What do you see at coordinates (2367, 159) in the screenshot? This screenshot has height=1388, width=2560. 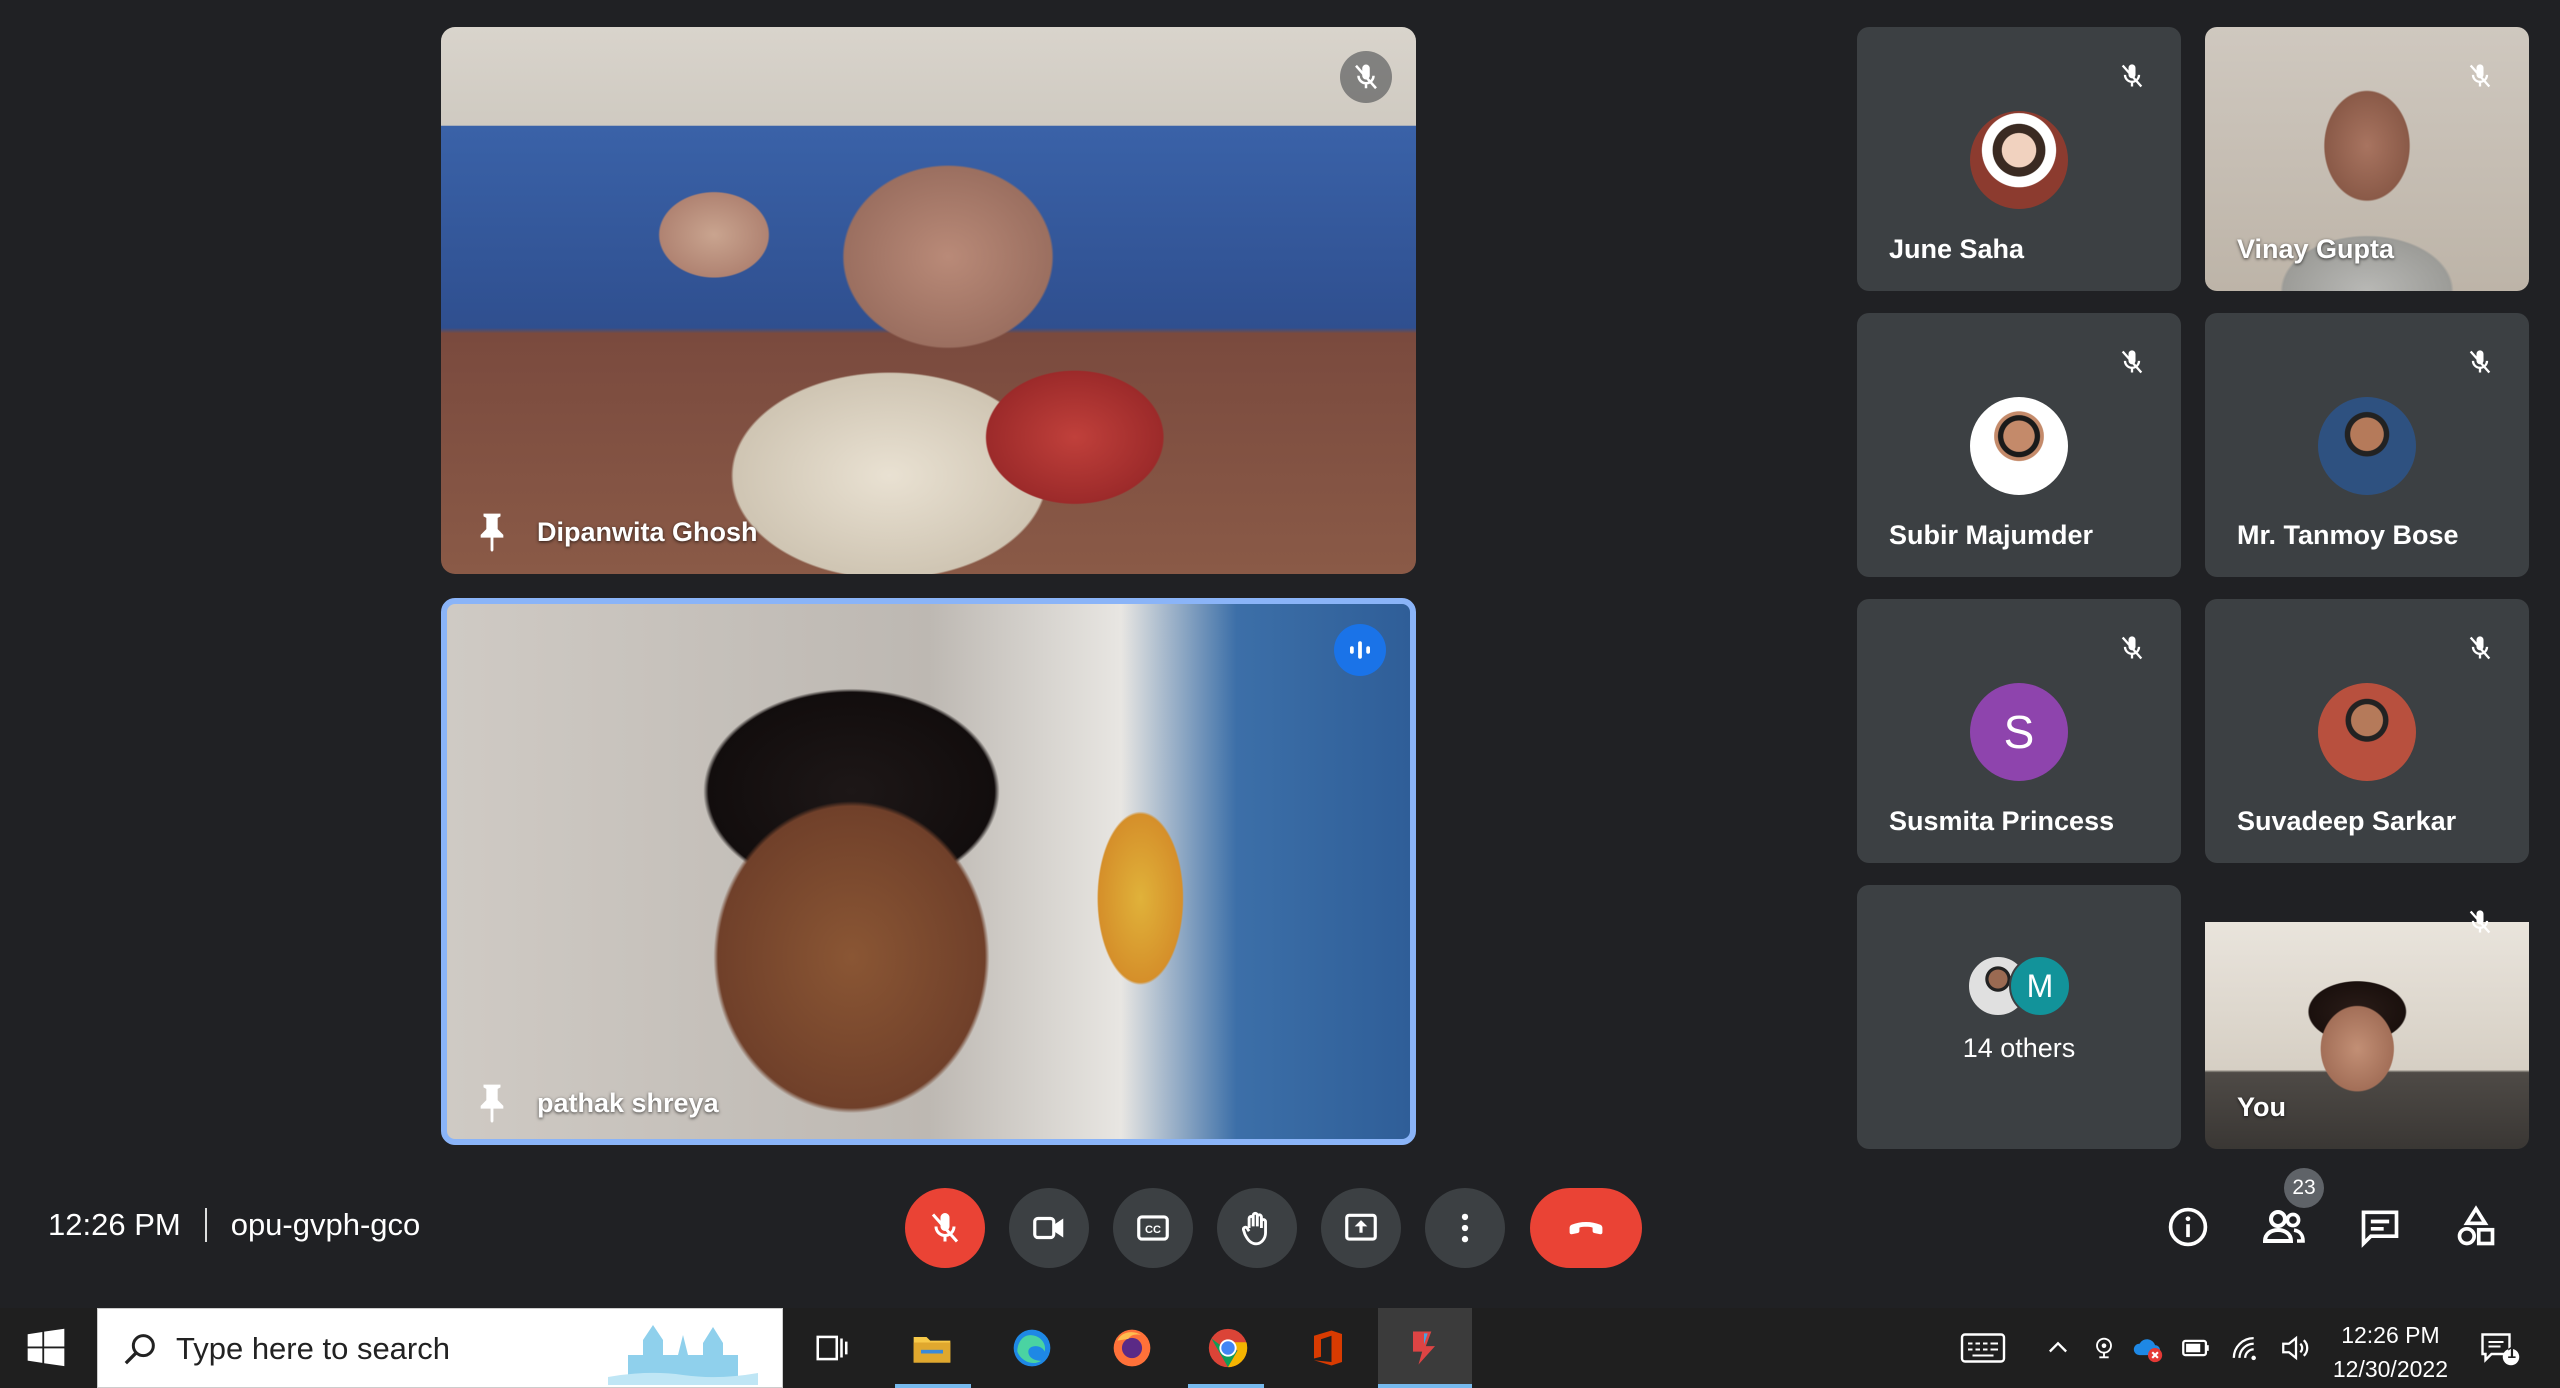 I see `participant-tile-vinay-gupta: Vinay Gupta` at bounding box center [2367, 159].